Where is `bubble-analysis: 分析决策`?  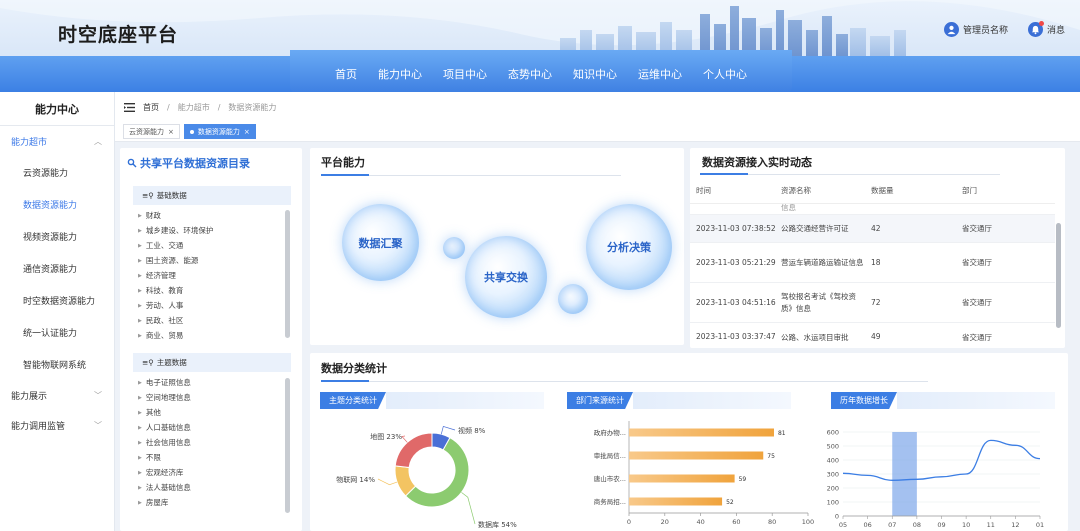
bubble-analysis: 分析决策 is located at coordinates (629, 247).